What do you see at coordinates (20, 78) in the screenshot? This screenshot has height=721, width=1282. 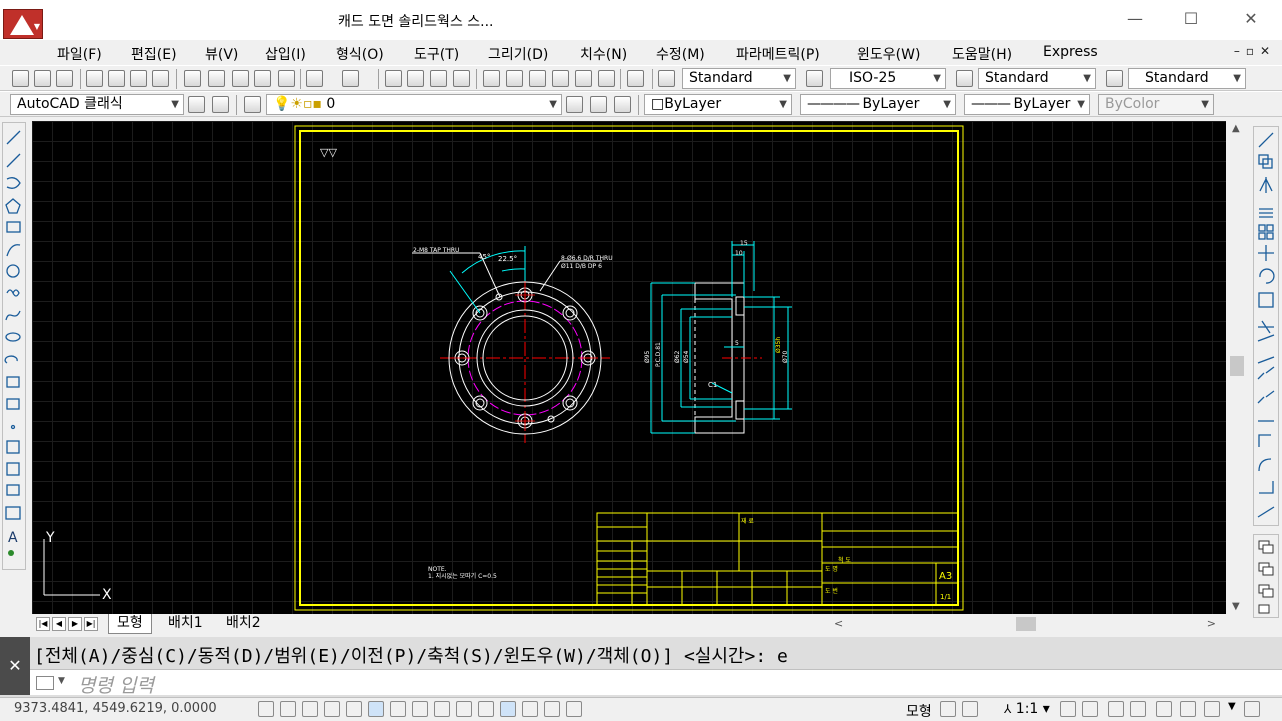 I see `new-icon` at bounding box center [20, 78].